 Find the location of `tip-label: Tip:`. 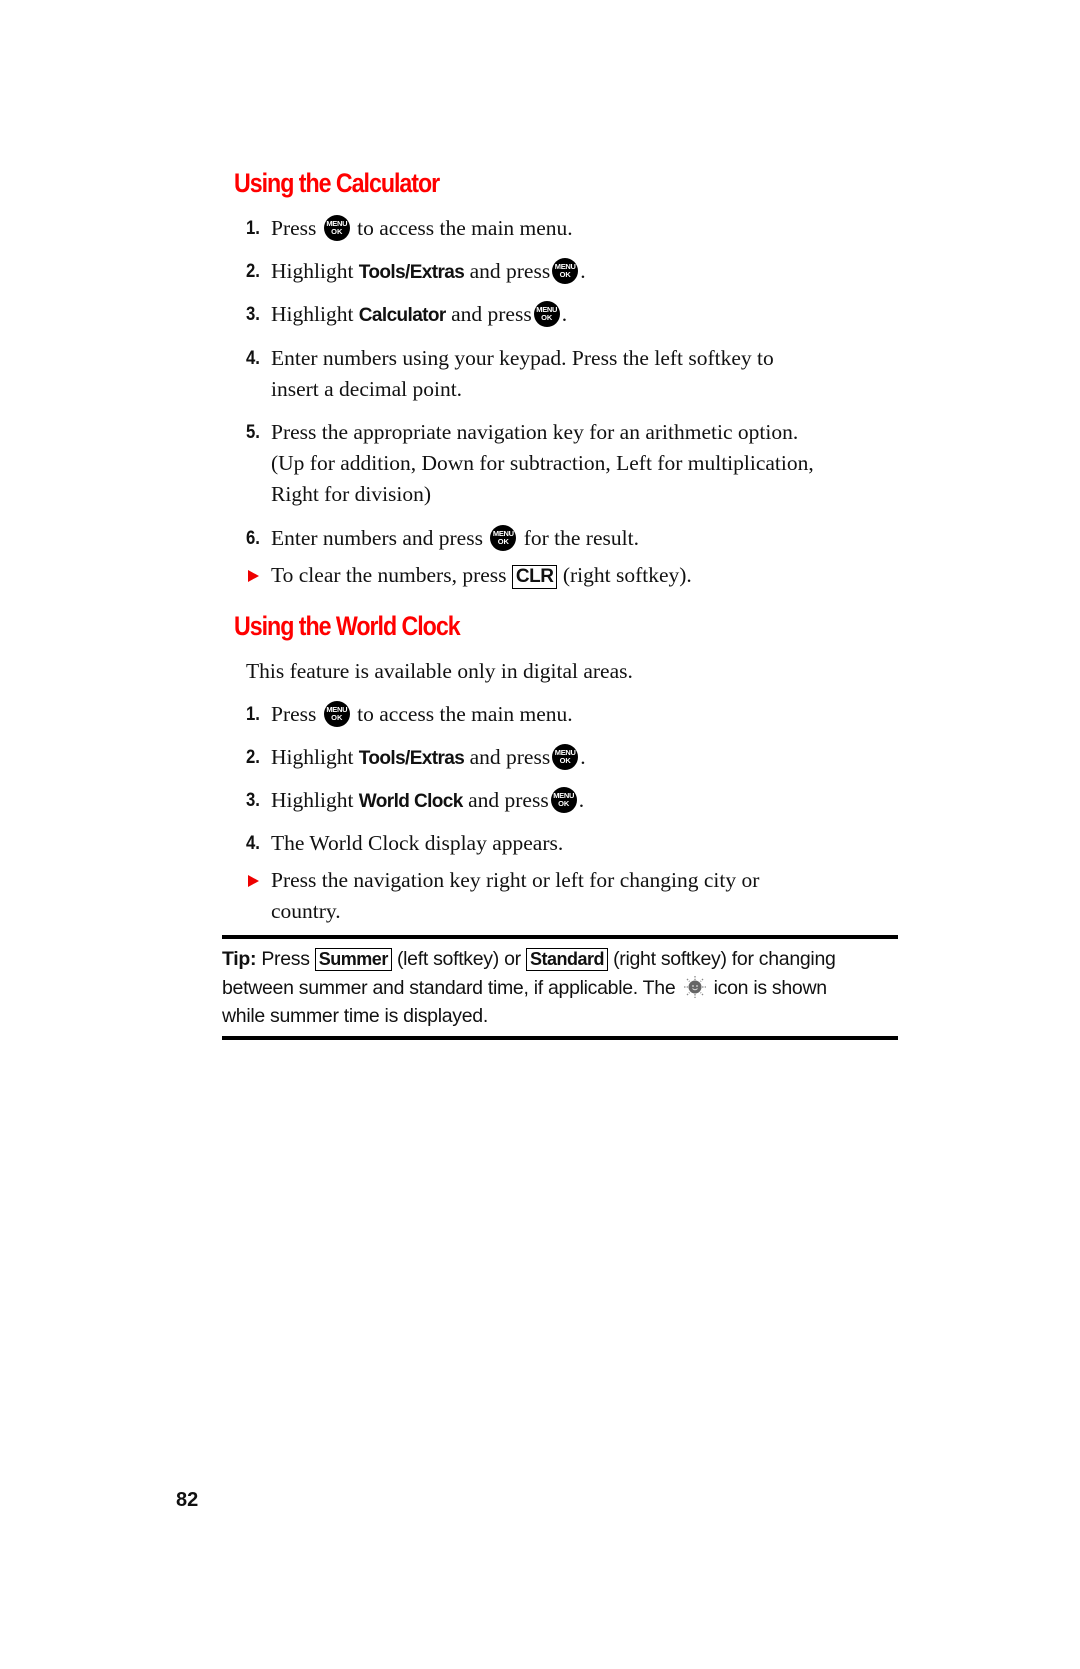

tip-label: Tip: is located at coordinates (239, 959).